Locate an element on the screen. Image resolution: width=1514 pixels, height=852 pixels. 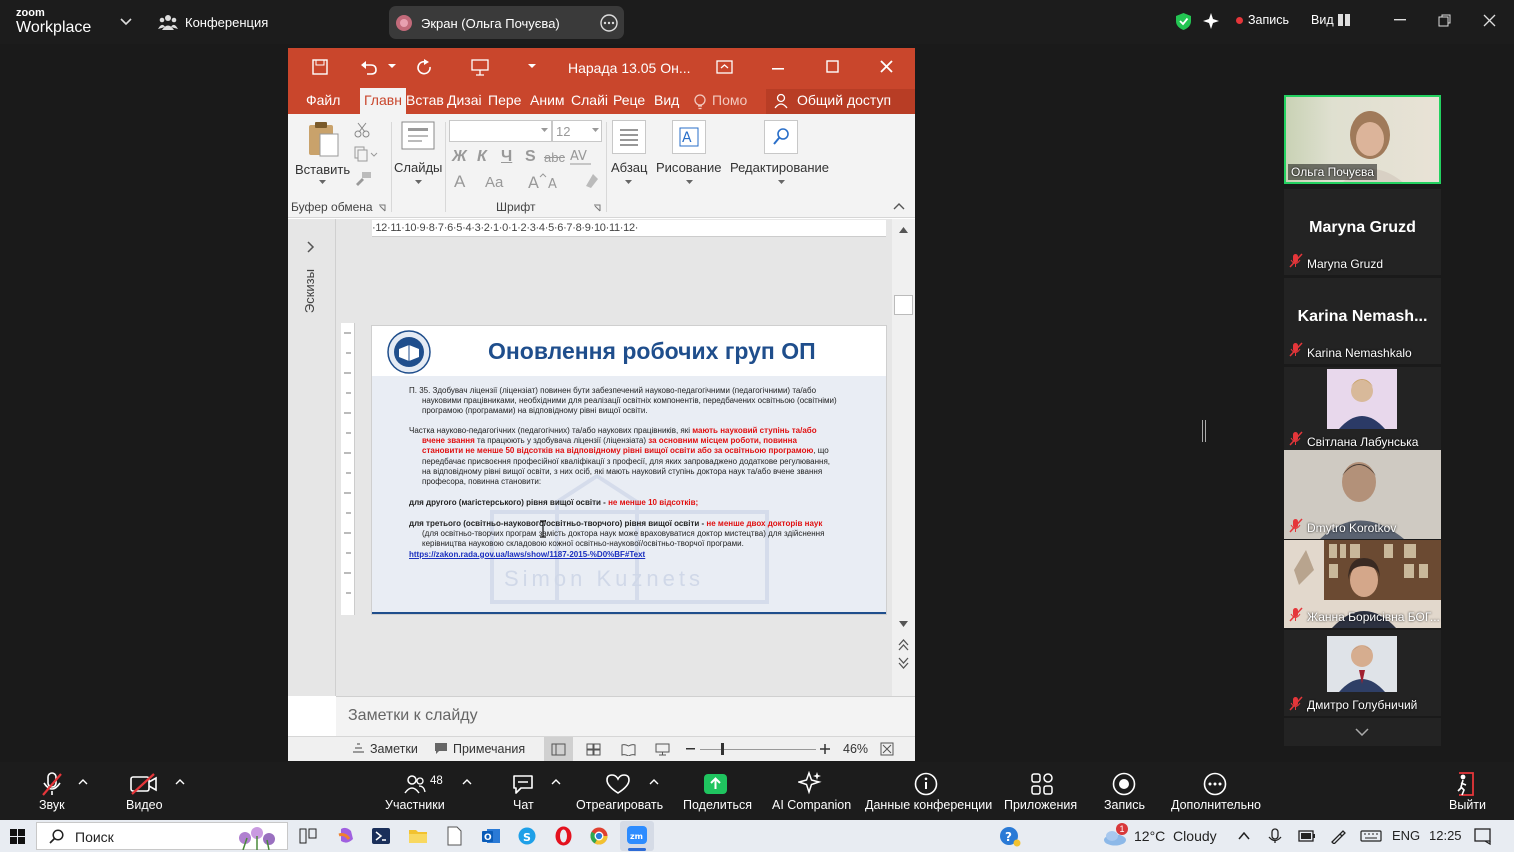
tab-animations: Аним is located at coordinates (547, 100).